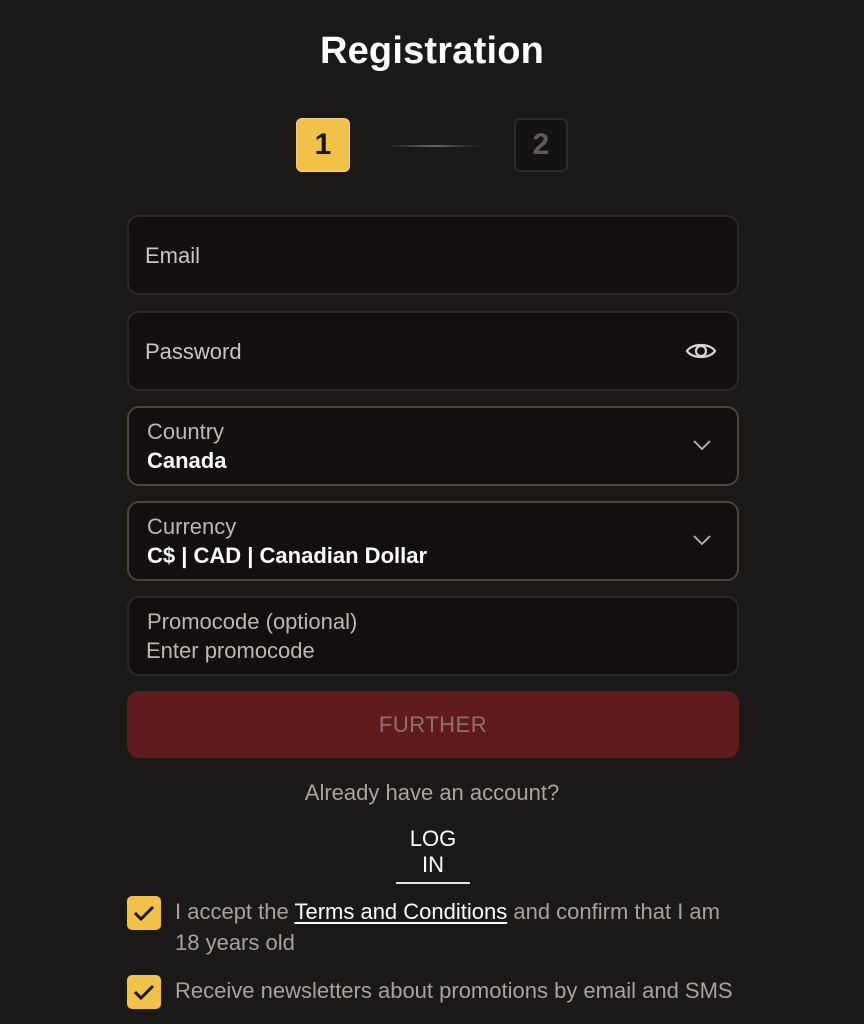 The height and width of the screenshot is (1024, 864). I want to click on email-label: Email, so click(173, 255).